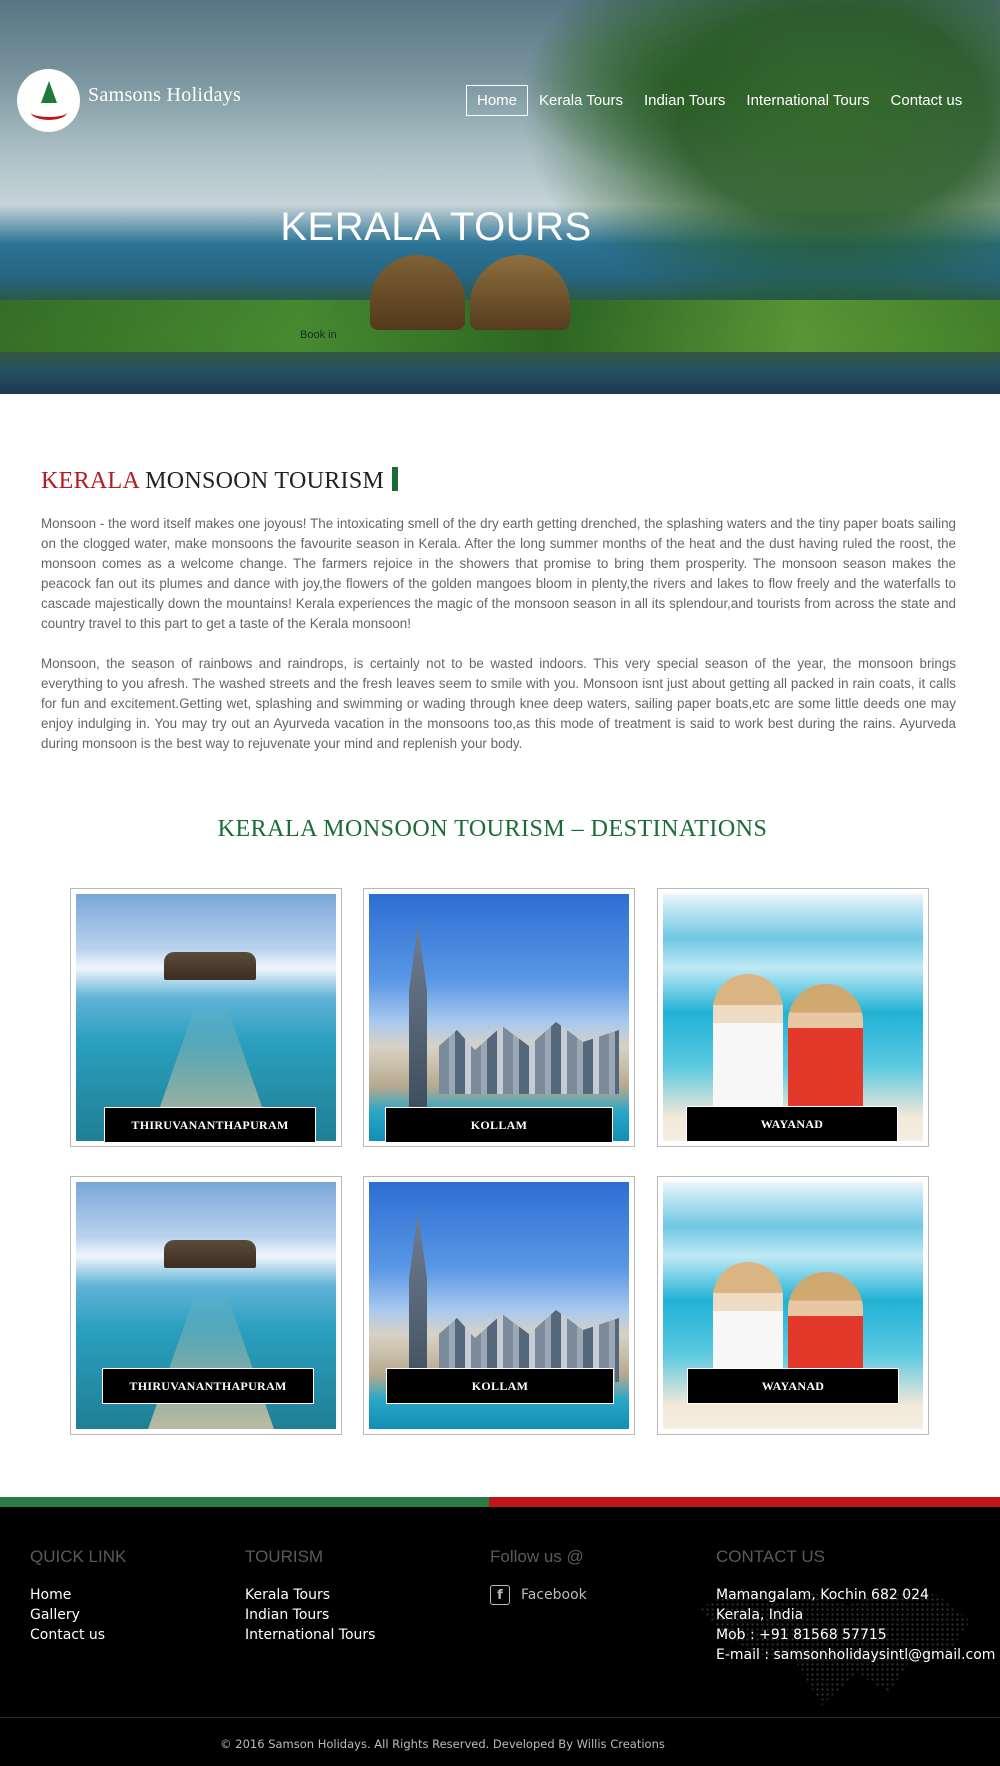 This screenshot has height=1766, width=1000. What do you see at coordinates (90, 481) in the screenshot?
I see `intro-title-highlight: KERALA` at bounding box center [90, 481].